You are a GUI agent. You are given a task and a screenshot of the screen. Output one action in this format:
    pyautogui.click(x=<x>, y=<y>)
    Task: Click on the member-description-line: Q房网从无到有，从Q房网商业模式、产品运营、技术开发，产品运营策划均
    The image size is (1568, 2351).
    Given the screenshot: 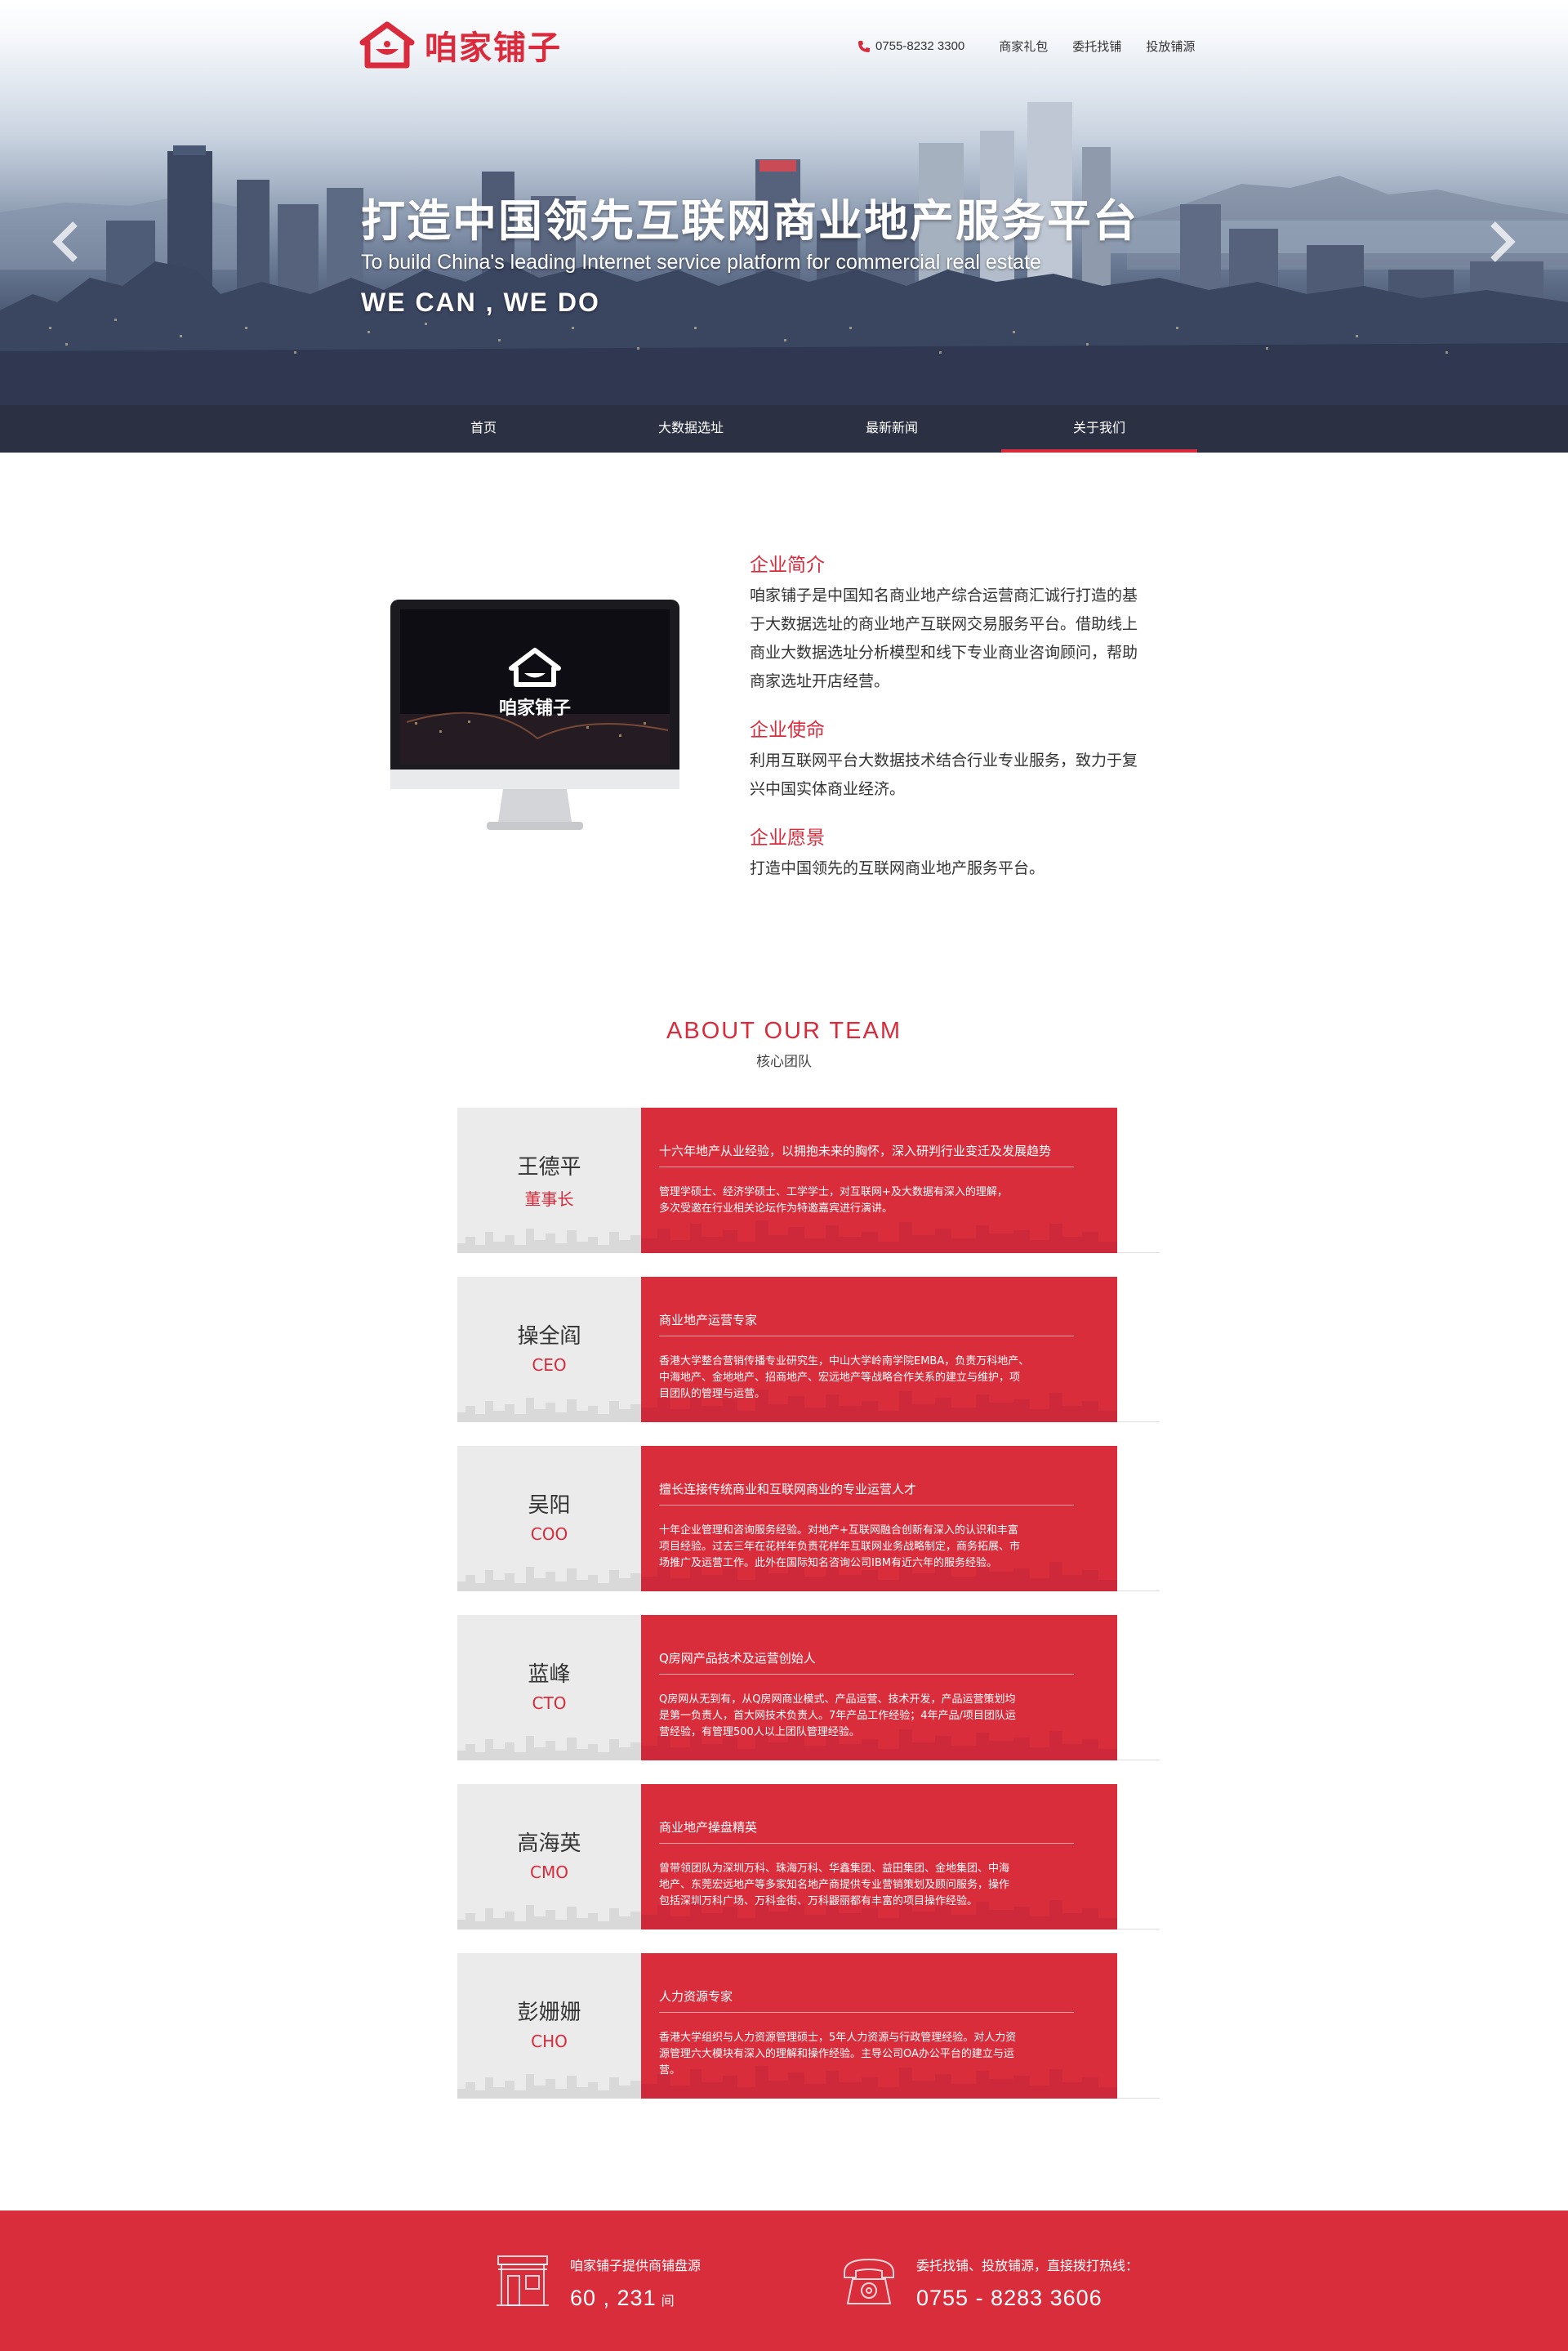 What is the action you would take?
    pyautogui.click(x=838, y=1699)
    